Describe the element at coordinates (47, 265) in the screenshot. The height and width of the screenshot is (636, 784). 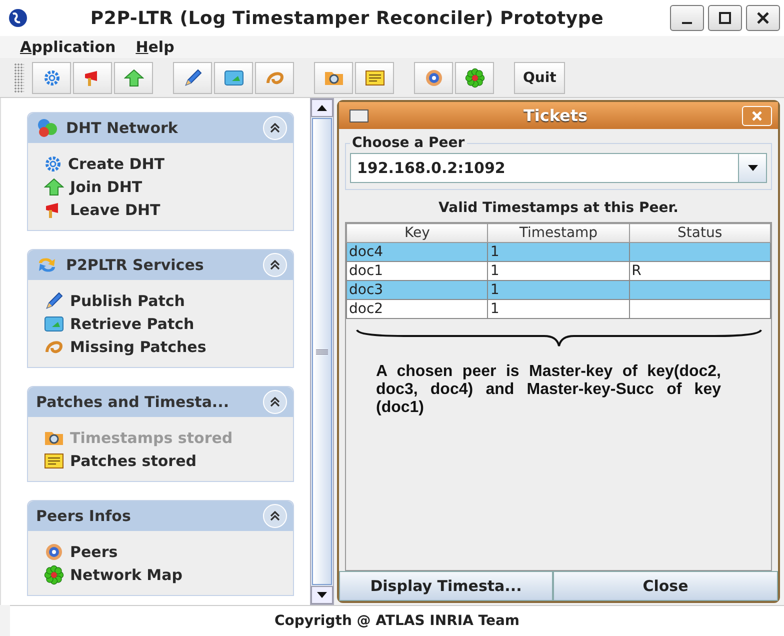
I see `swap-icon` at that location.